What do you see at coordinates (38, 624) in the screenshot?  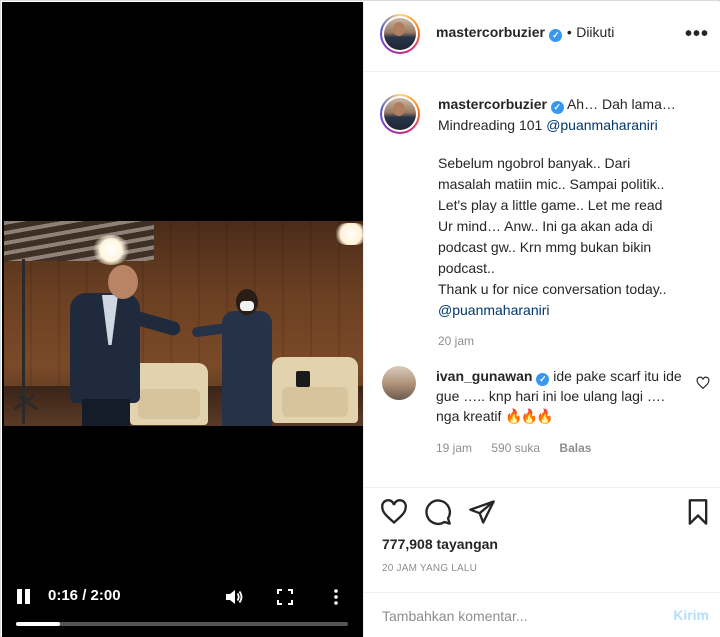 I see `video-progress-fill` at bounding box center [38, 624].